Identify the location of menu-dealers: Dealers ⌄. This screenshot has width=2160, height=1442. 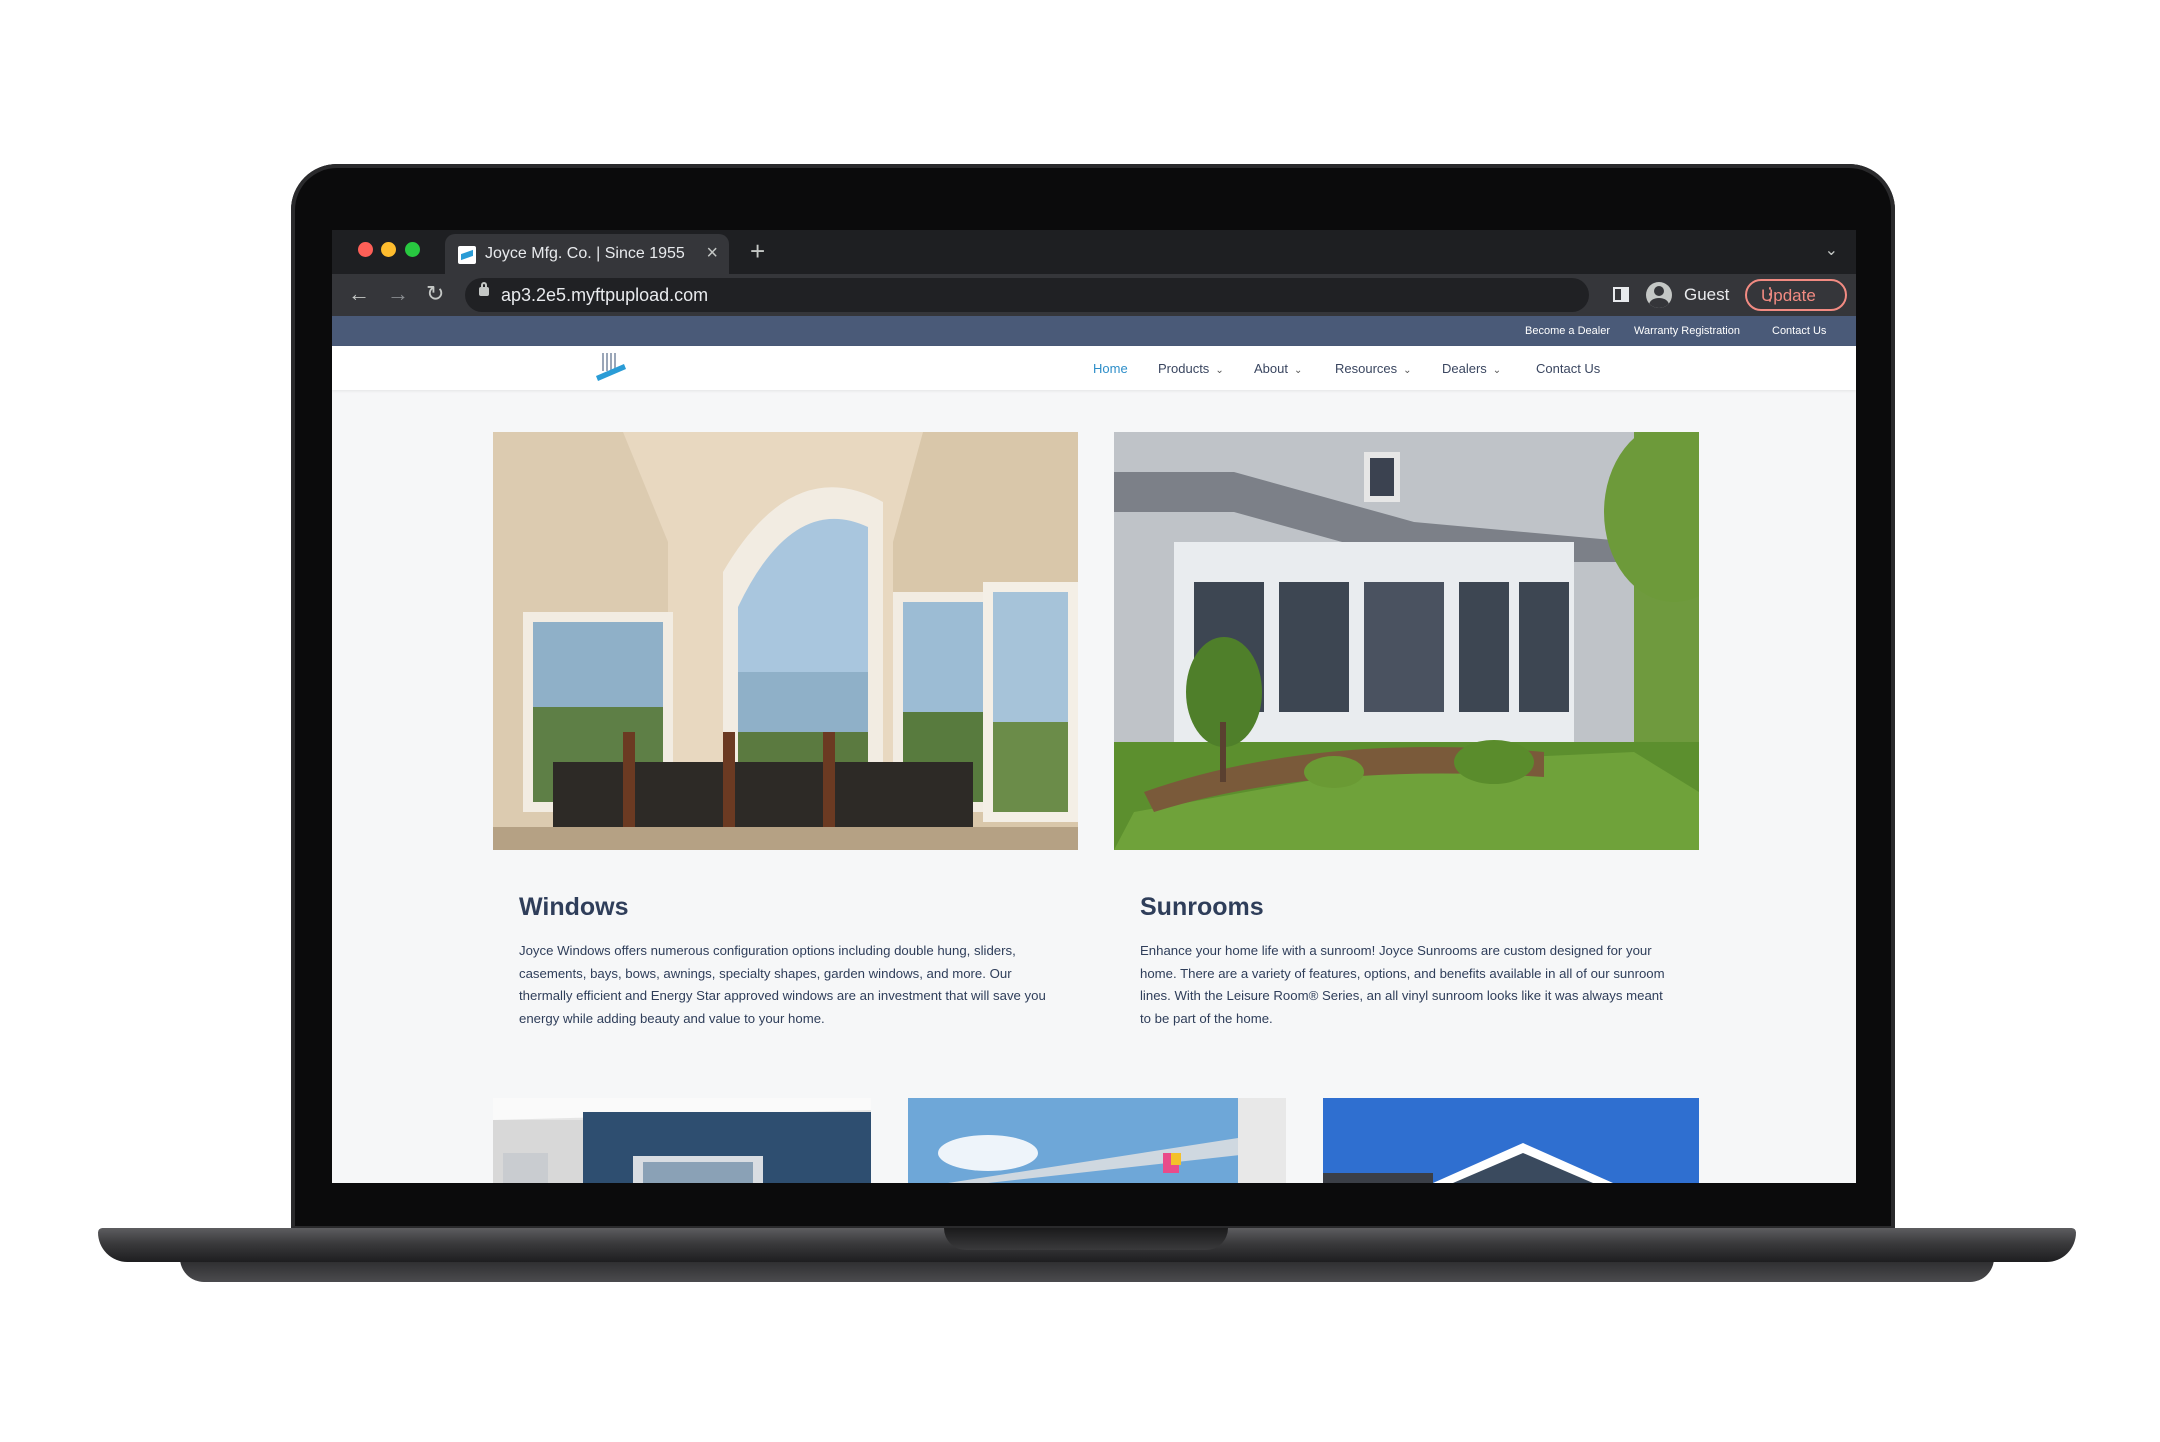
(1471, 368).